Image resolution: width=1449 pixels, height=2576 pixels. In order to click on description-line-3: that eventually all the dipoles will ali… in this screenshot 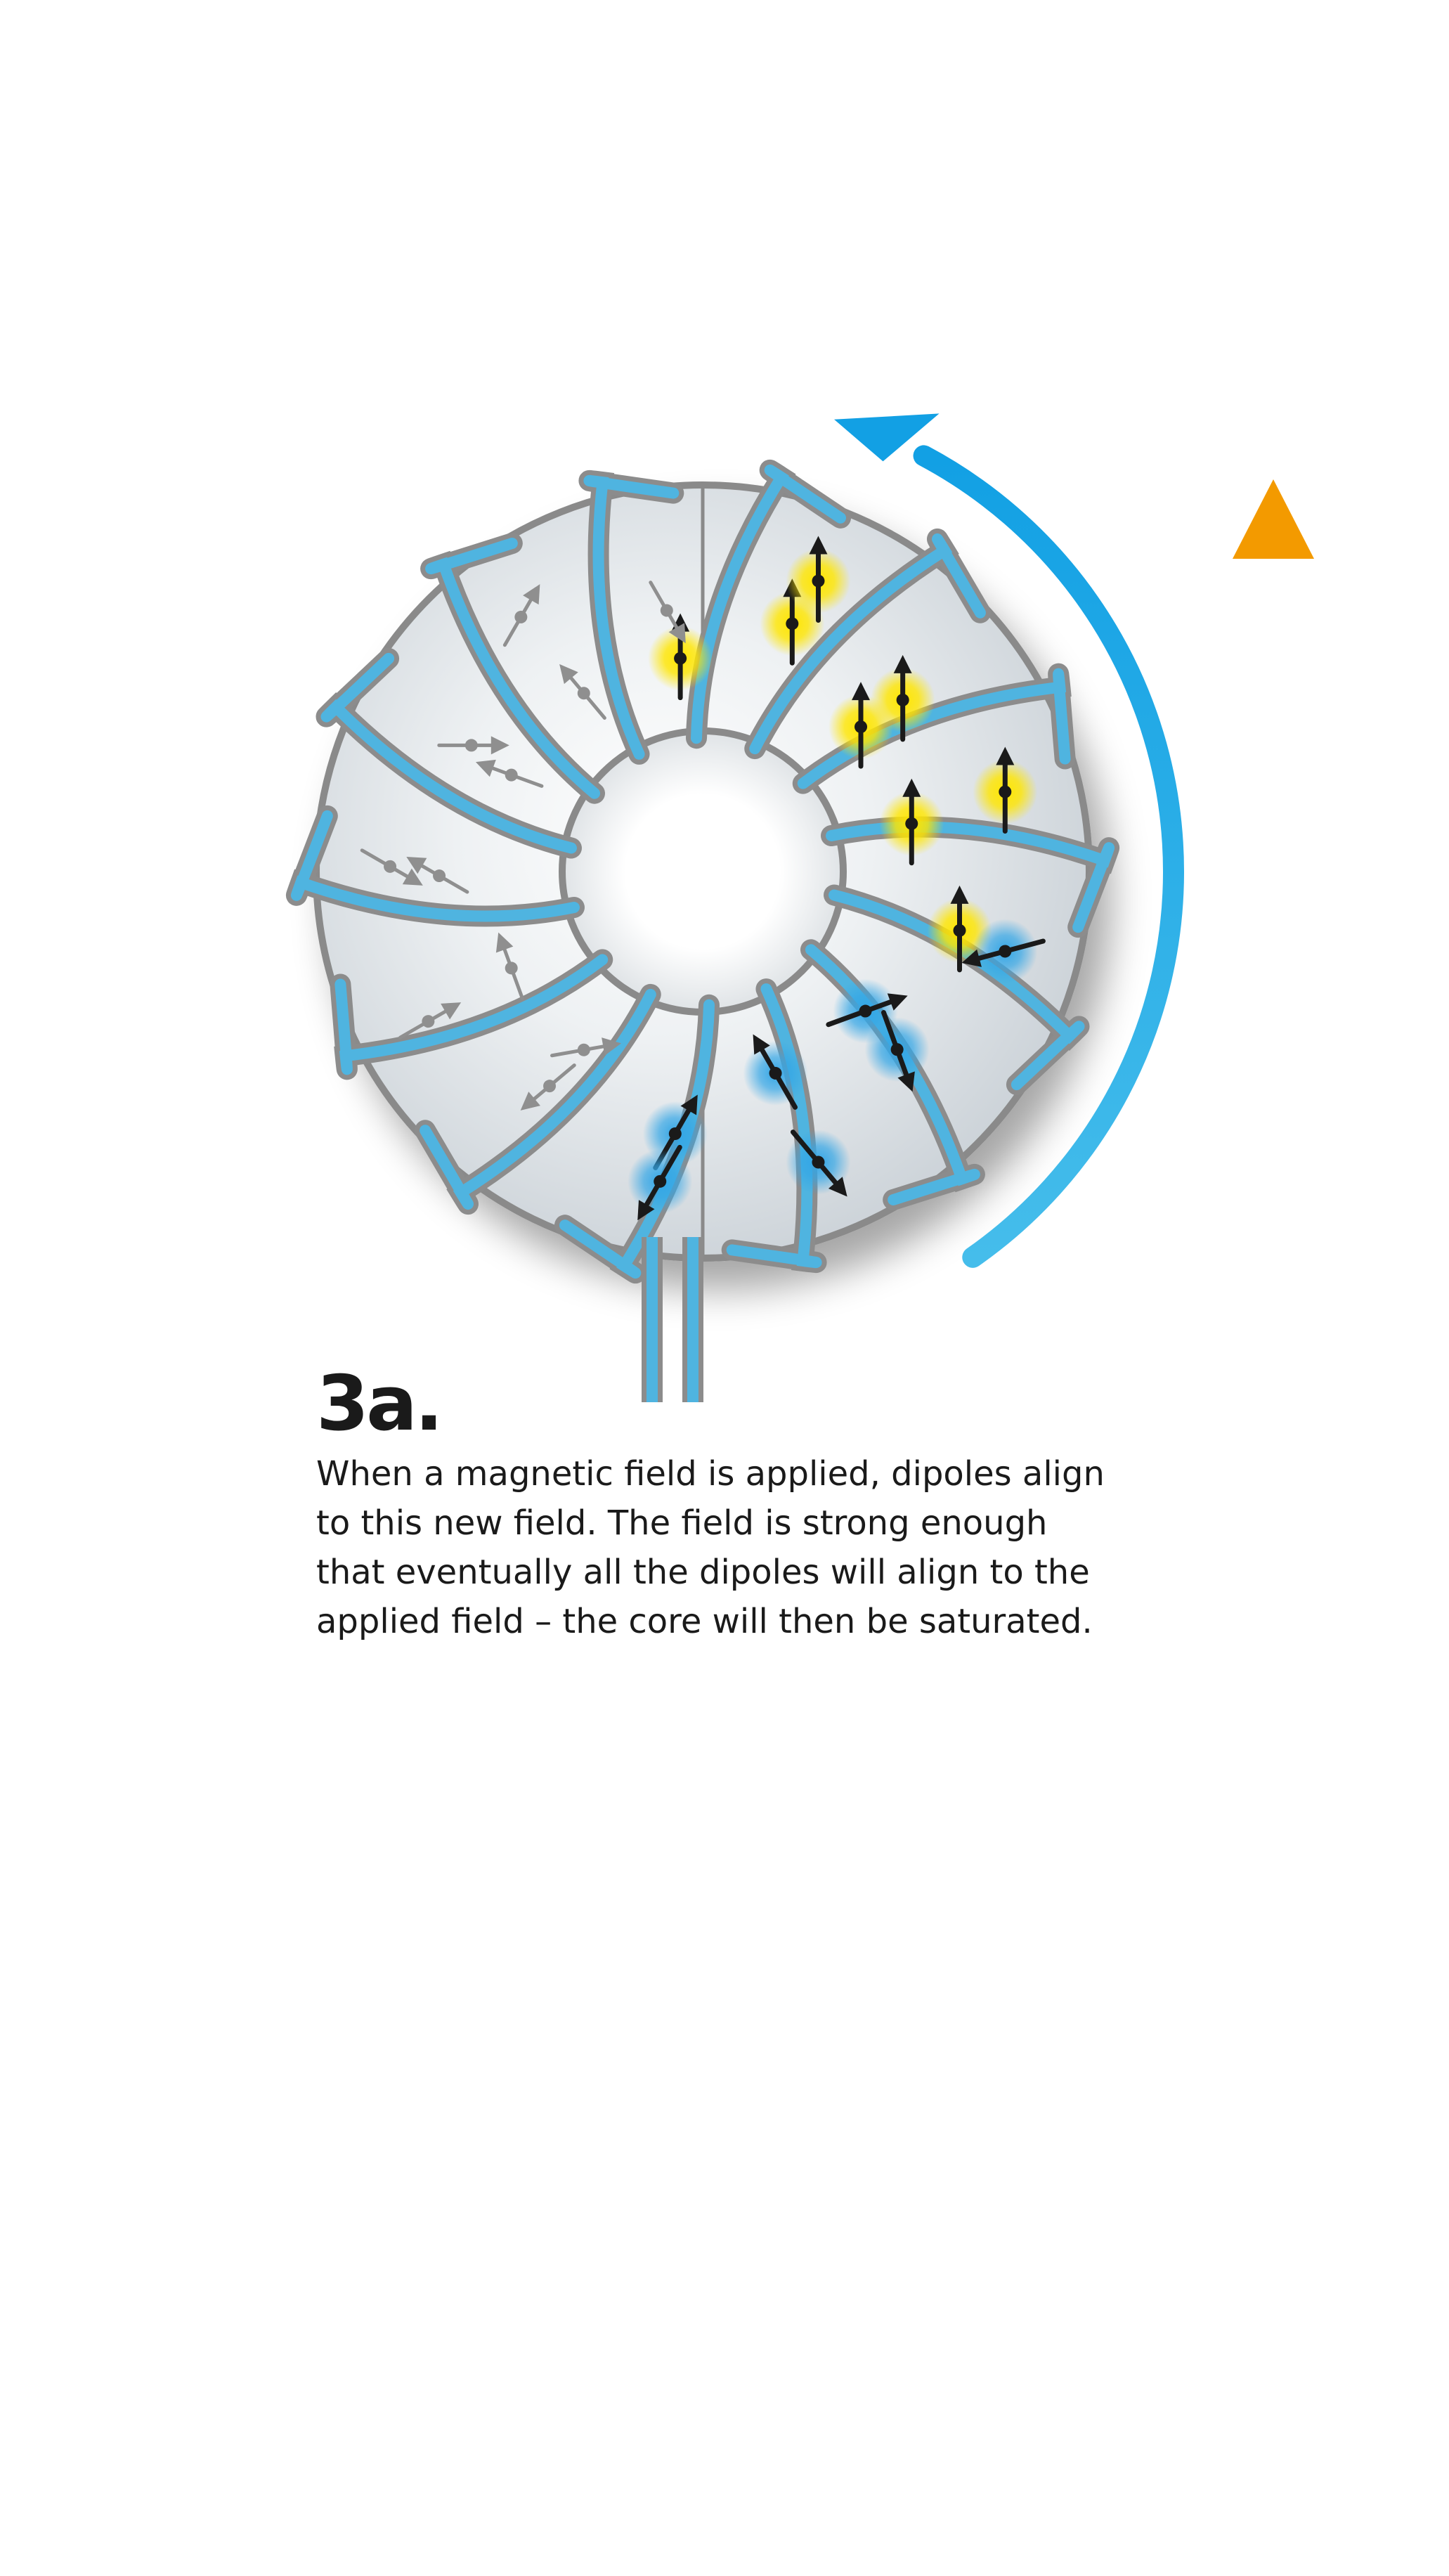, I will do `click(703, 1573)`.